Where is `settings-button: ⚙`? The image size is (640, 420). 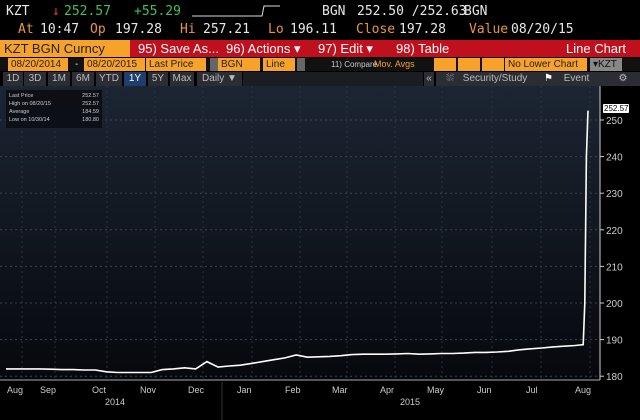 settings-button: ⚙ is located at coordinates (623, 79).